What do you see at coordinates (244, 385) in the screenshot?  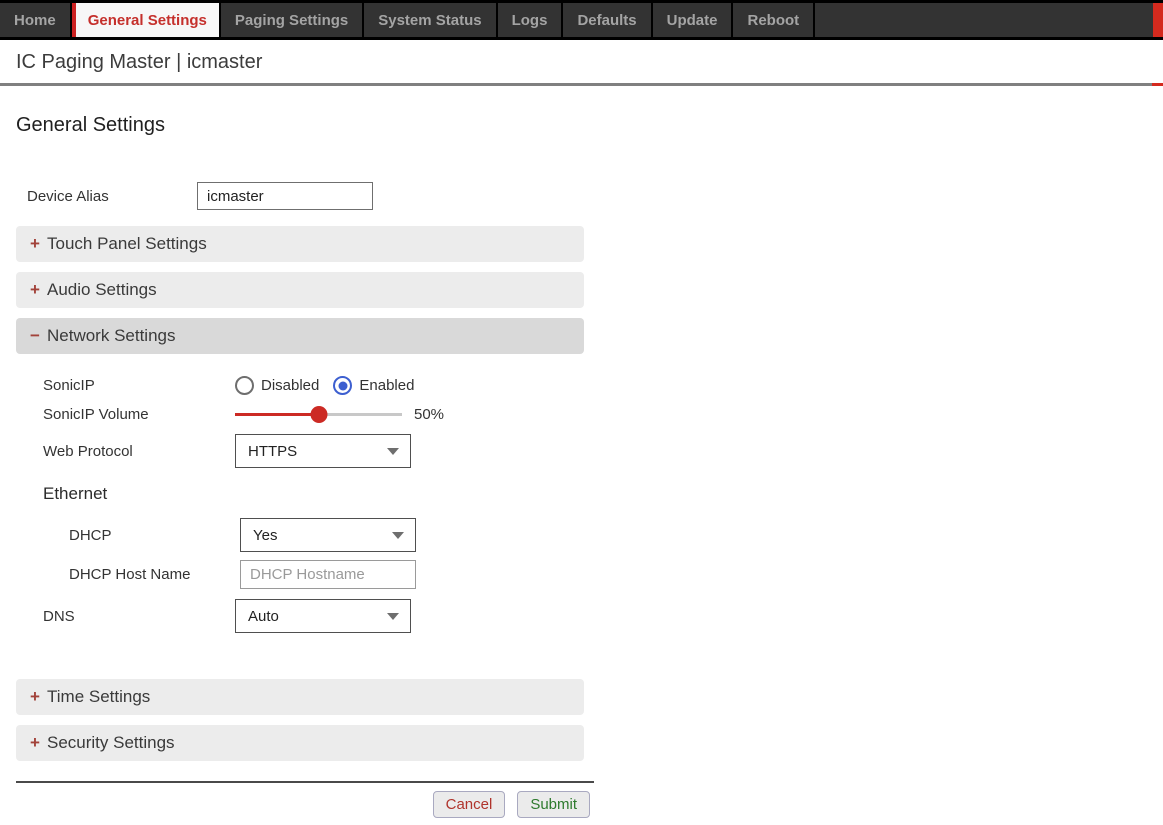 I see `radio-unchecked-icon` at bounding box center [244, 385].